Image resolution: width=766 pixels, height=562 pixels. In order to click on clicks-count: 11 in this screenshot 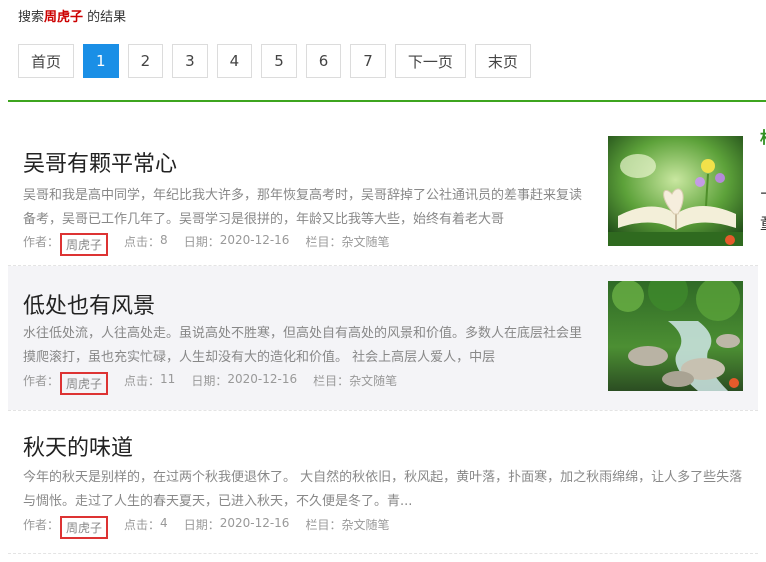, I will do `click(168, 379)`.